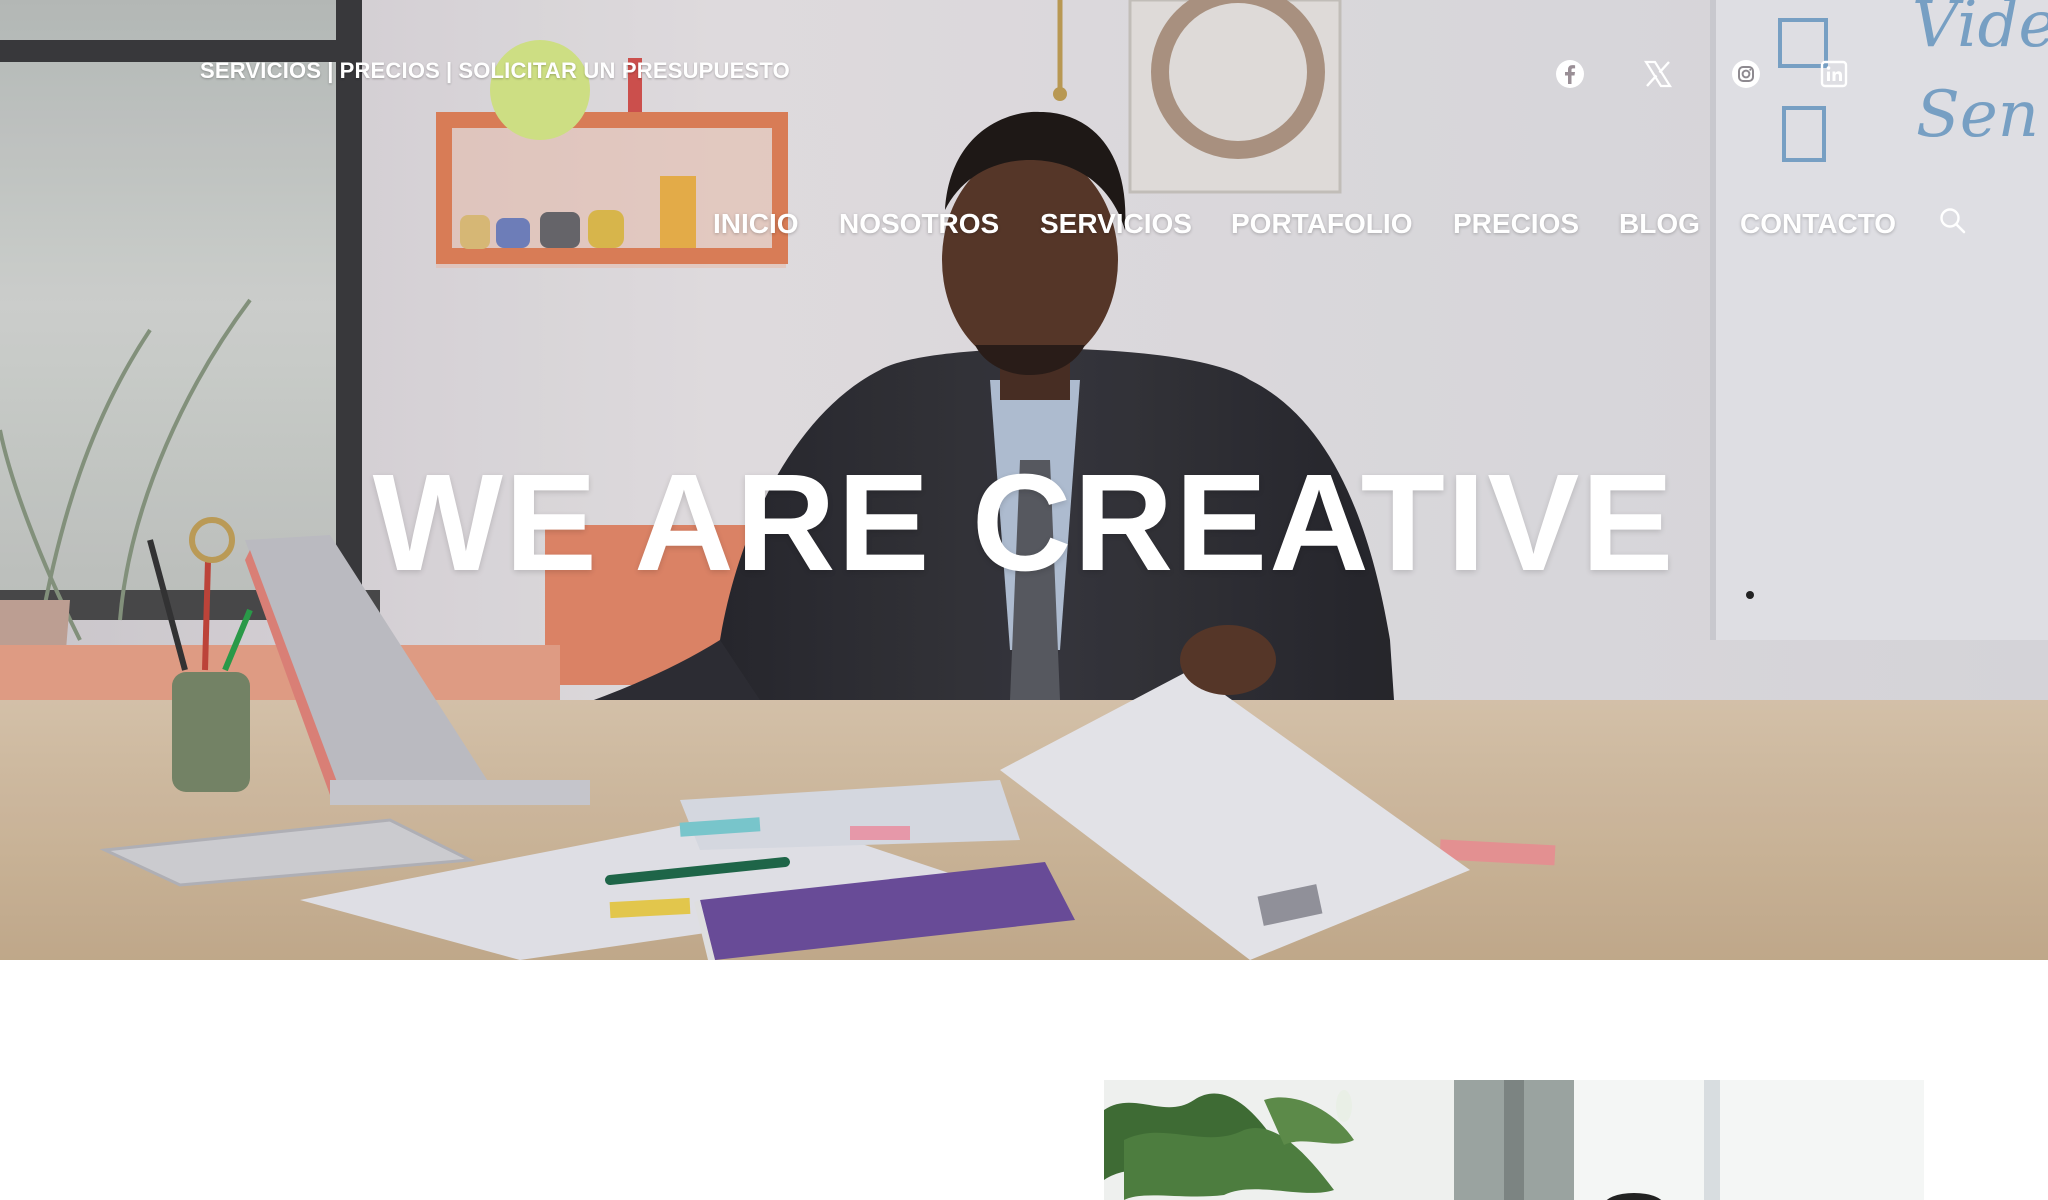 This screenshot has height=1200, width=2048. What do you see at coordinates (1514, 1140) in the screenshot?
I see `content-image` at bounding box center [1514, 1140].